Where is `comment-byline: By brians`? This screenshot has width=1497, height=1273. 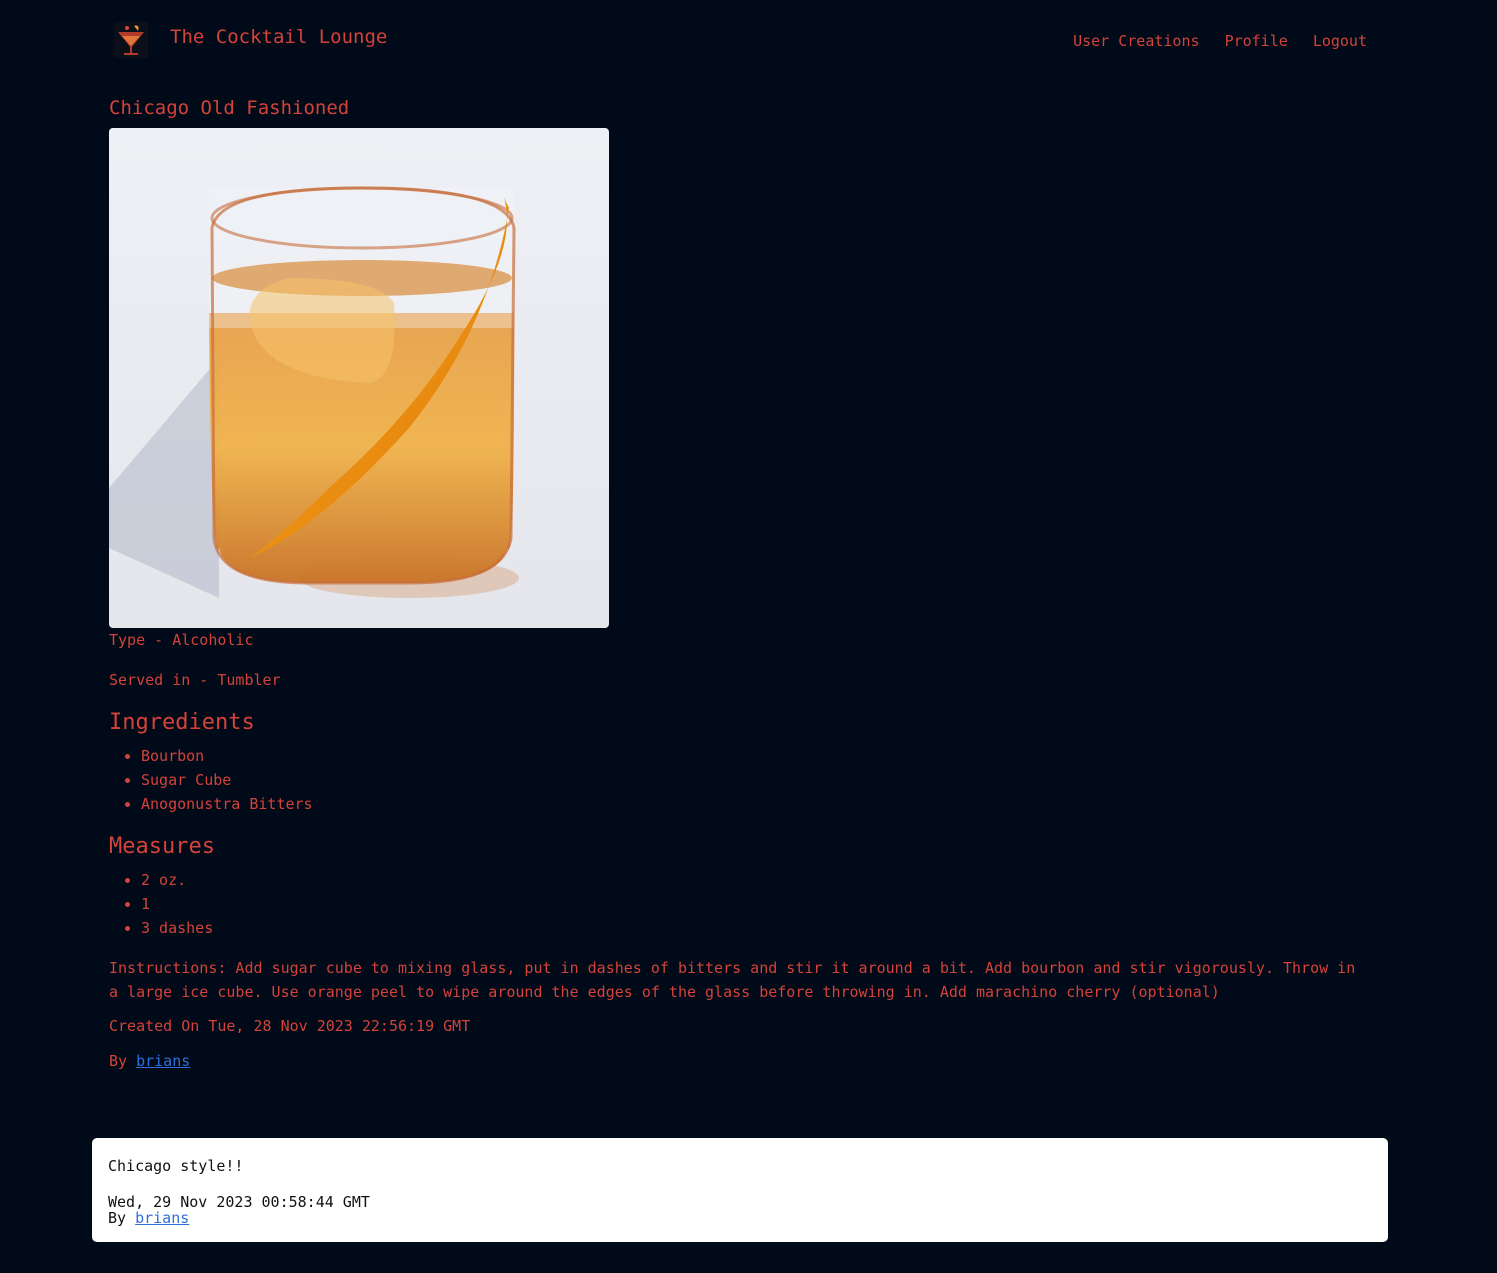 comment-byline: By brians is located at coordinates (740, 1218).